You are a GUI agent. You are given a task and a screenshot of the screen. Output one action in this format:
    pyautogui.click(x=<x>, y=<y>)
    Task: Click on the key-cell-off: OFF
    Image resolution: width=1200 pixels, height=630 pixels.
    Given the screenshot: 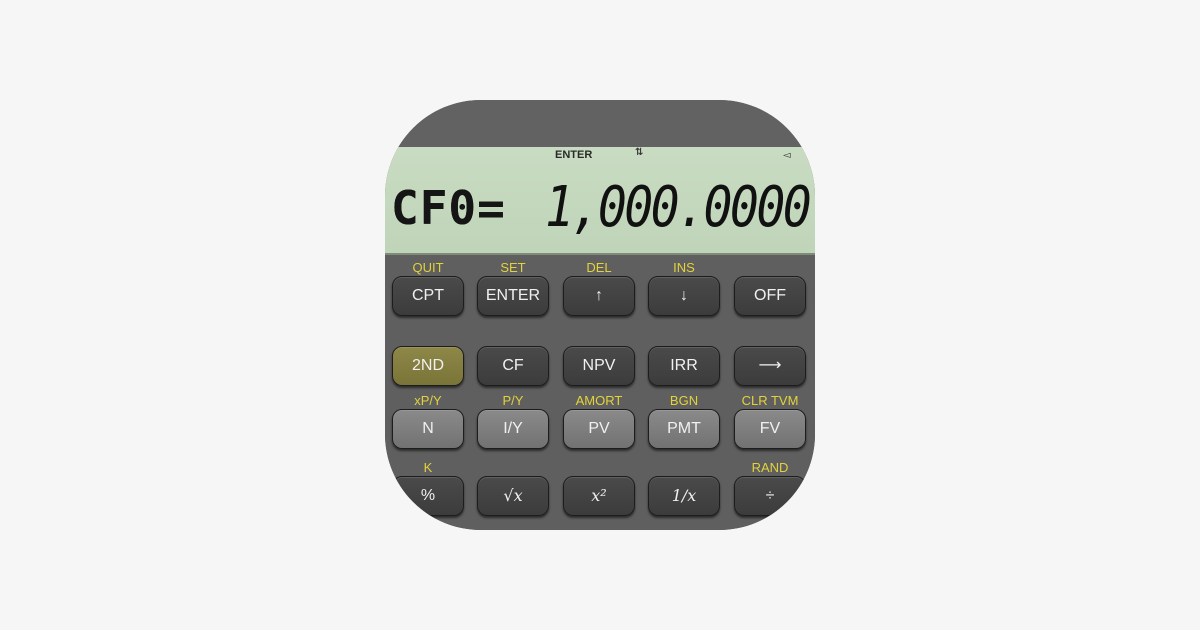 What is the action you would take?
    pyautogui.click(x=770, y=288)
    